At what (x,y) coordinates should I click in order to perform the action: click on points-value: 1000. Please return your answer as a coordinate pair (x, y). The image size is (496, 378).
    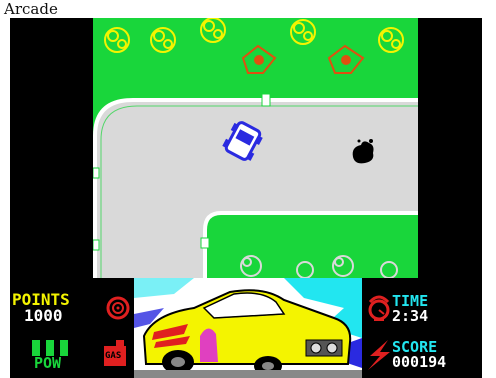
    Looking at the image, I should click on (43, 315).